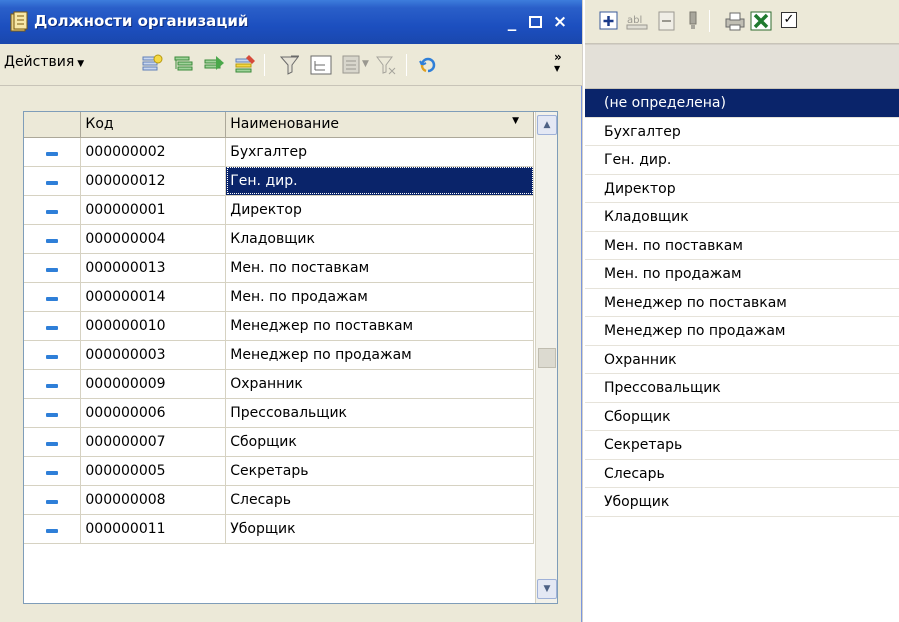 This screenshot has height=622, width=899. What do you see at coordinates (428, 65) in the screenshot?
I see `refresh-icon` at bounding box center [428, 65].